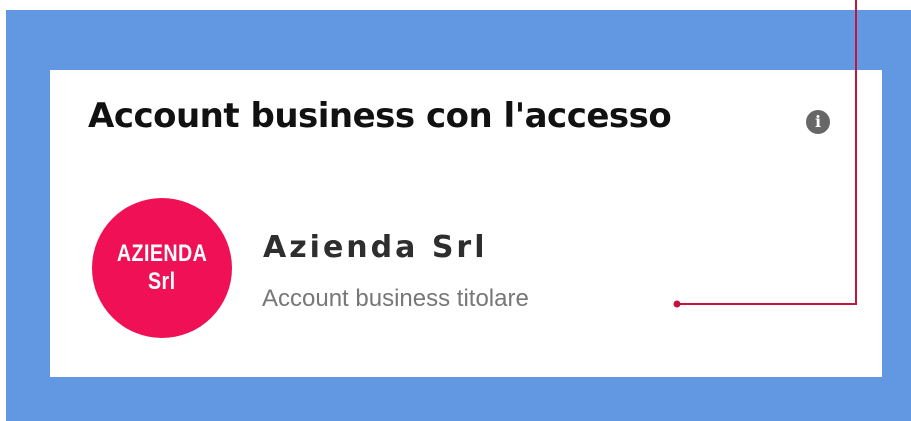  What do you see at coordinates (818, 122) in the screenshot?
I see `info-icon: i` at bounding box center [818, 122].